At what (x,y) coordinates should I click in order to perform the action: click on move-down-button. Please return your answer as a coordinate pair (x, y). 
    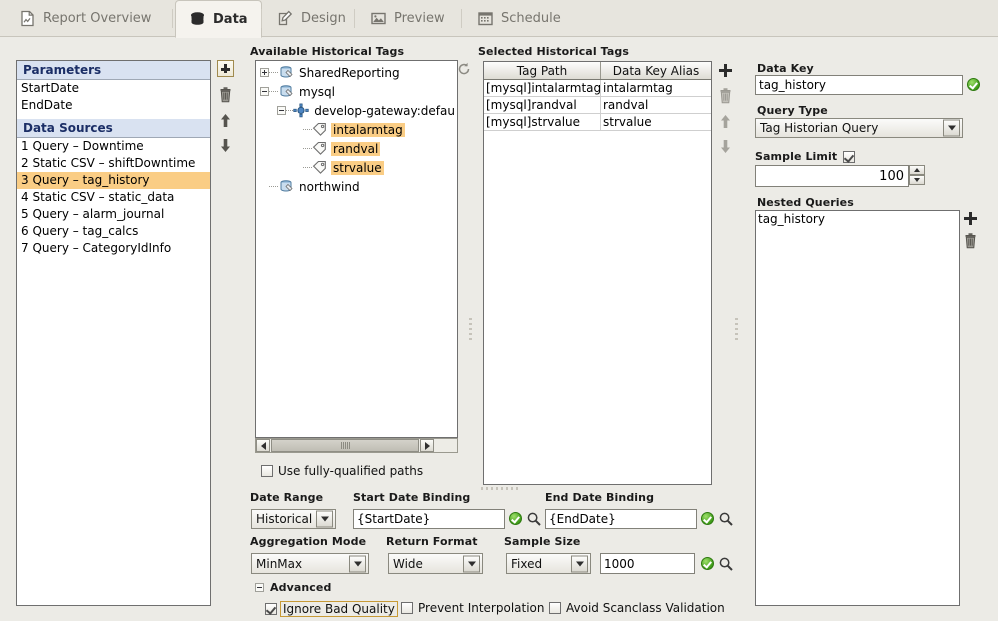
    Looking at the image, I should click on (225, 145).